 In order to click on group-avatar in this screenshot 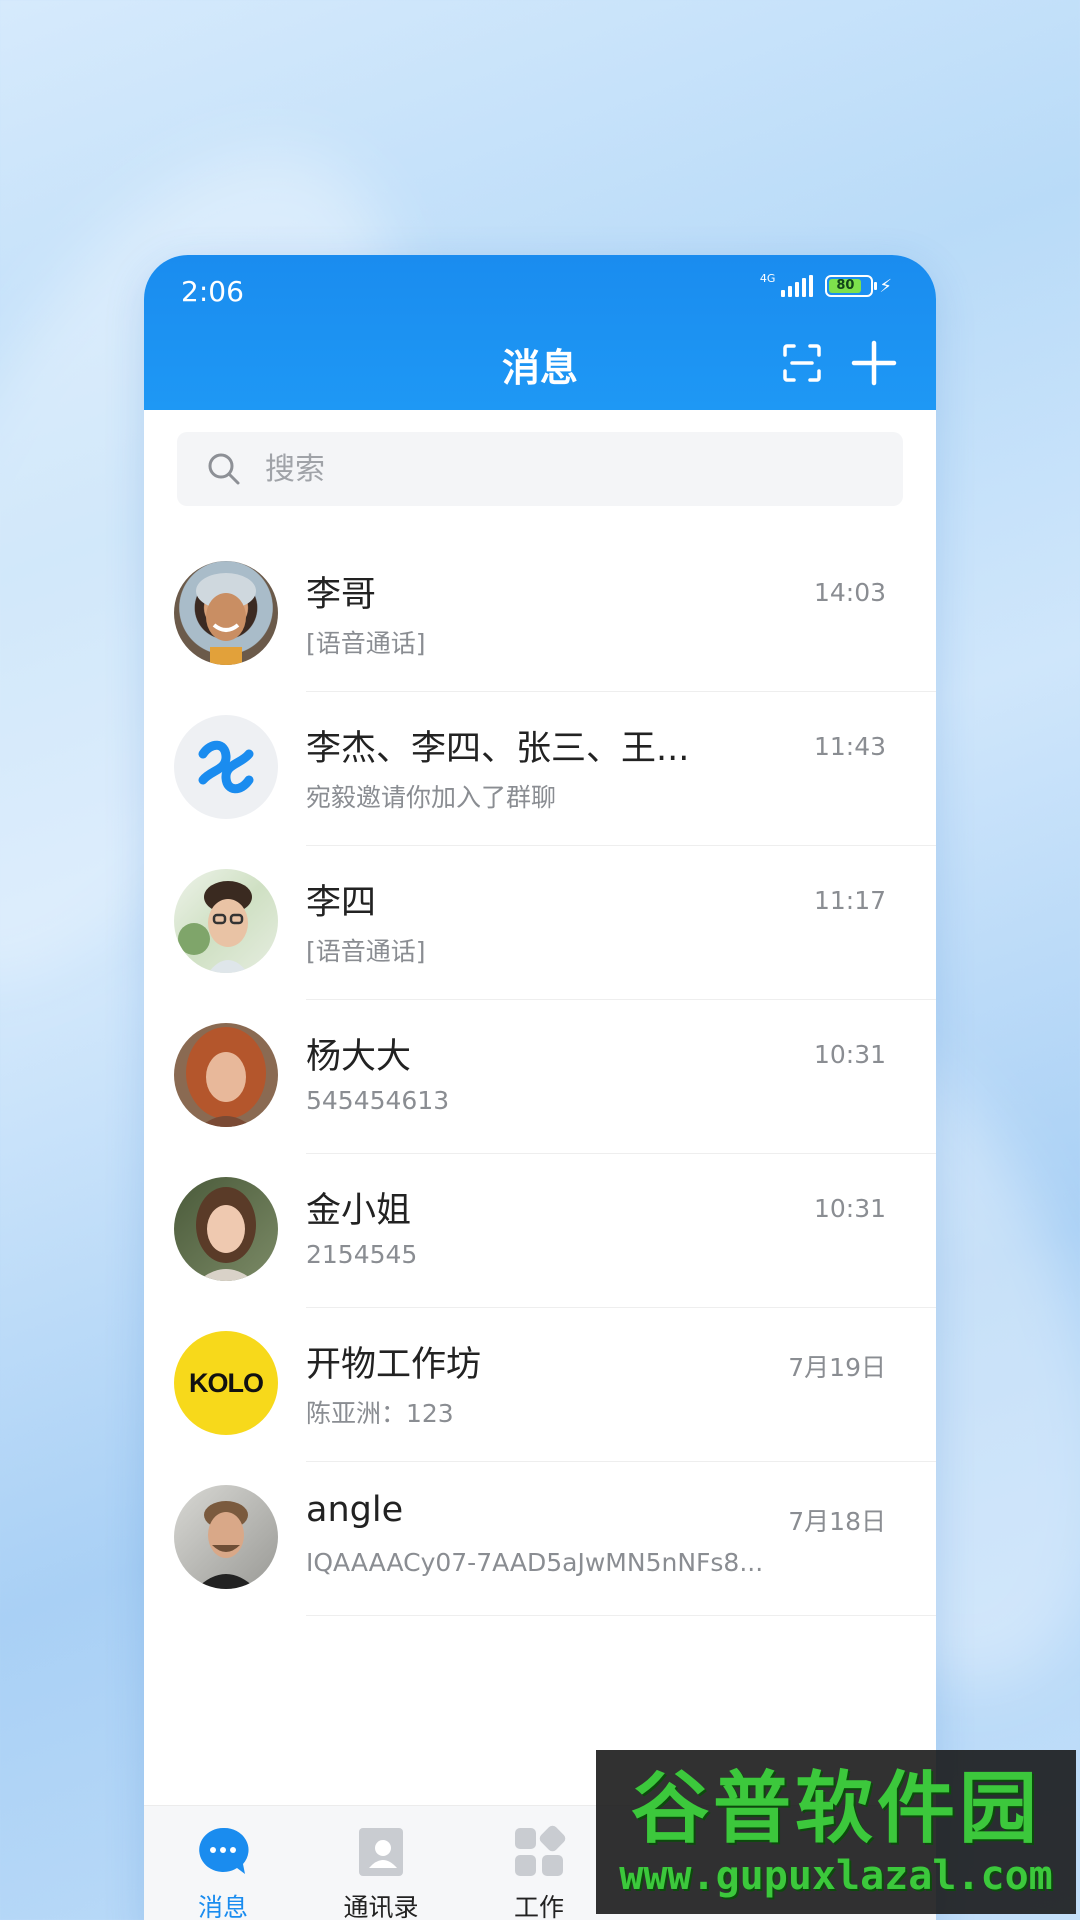, I will do `click(226, 767)`.